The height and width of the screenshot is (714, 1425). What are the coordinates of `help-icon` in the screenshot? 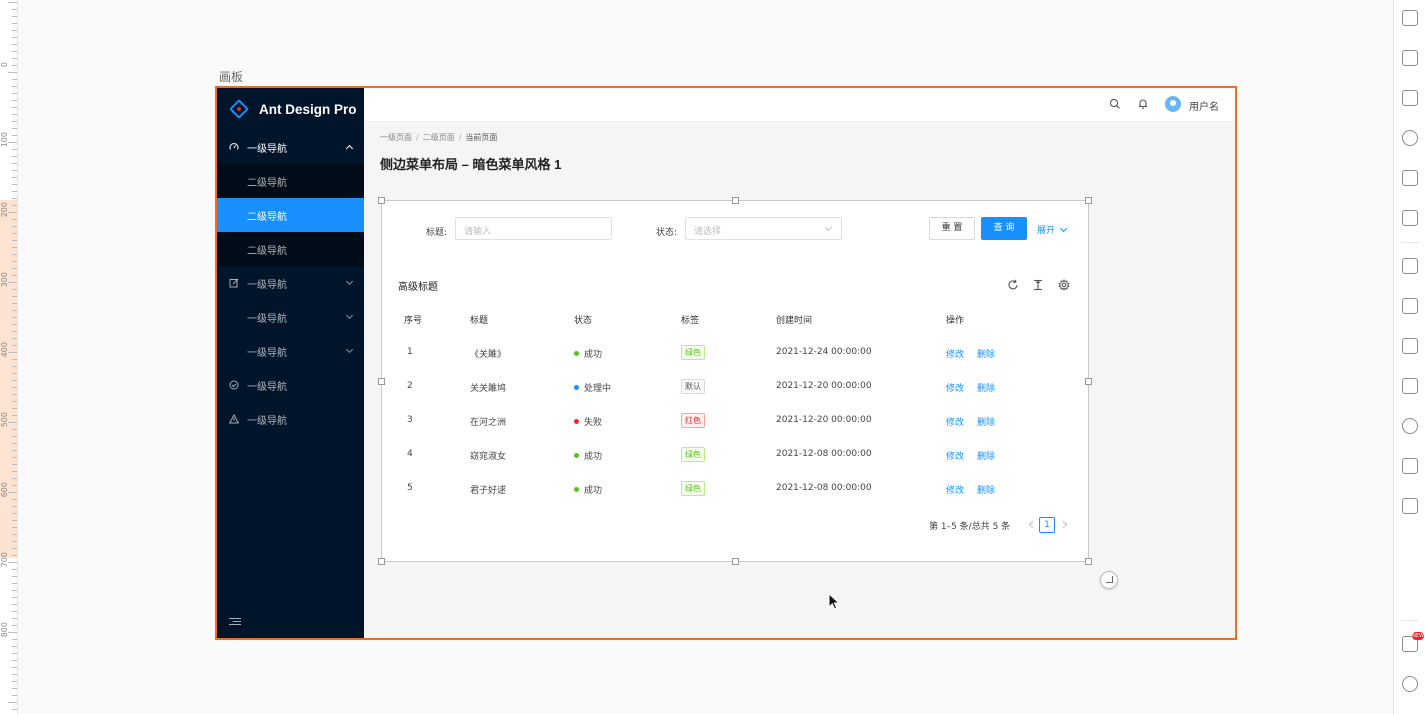 It's located at (1410, 684).